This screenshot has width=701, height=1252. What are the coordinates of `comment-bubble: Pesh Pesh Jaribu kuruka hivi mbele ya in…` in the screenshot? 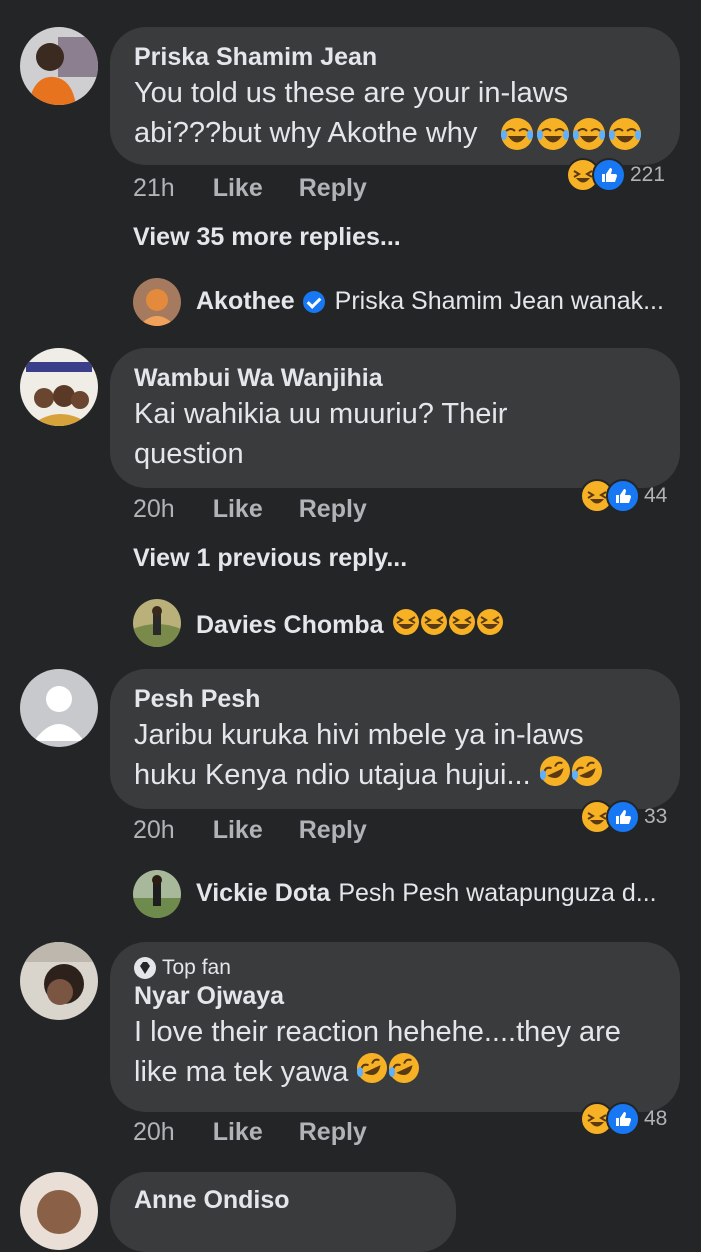 It's located at (395, 739).